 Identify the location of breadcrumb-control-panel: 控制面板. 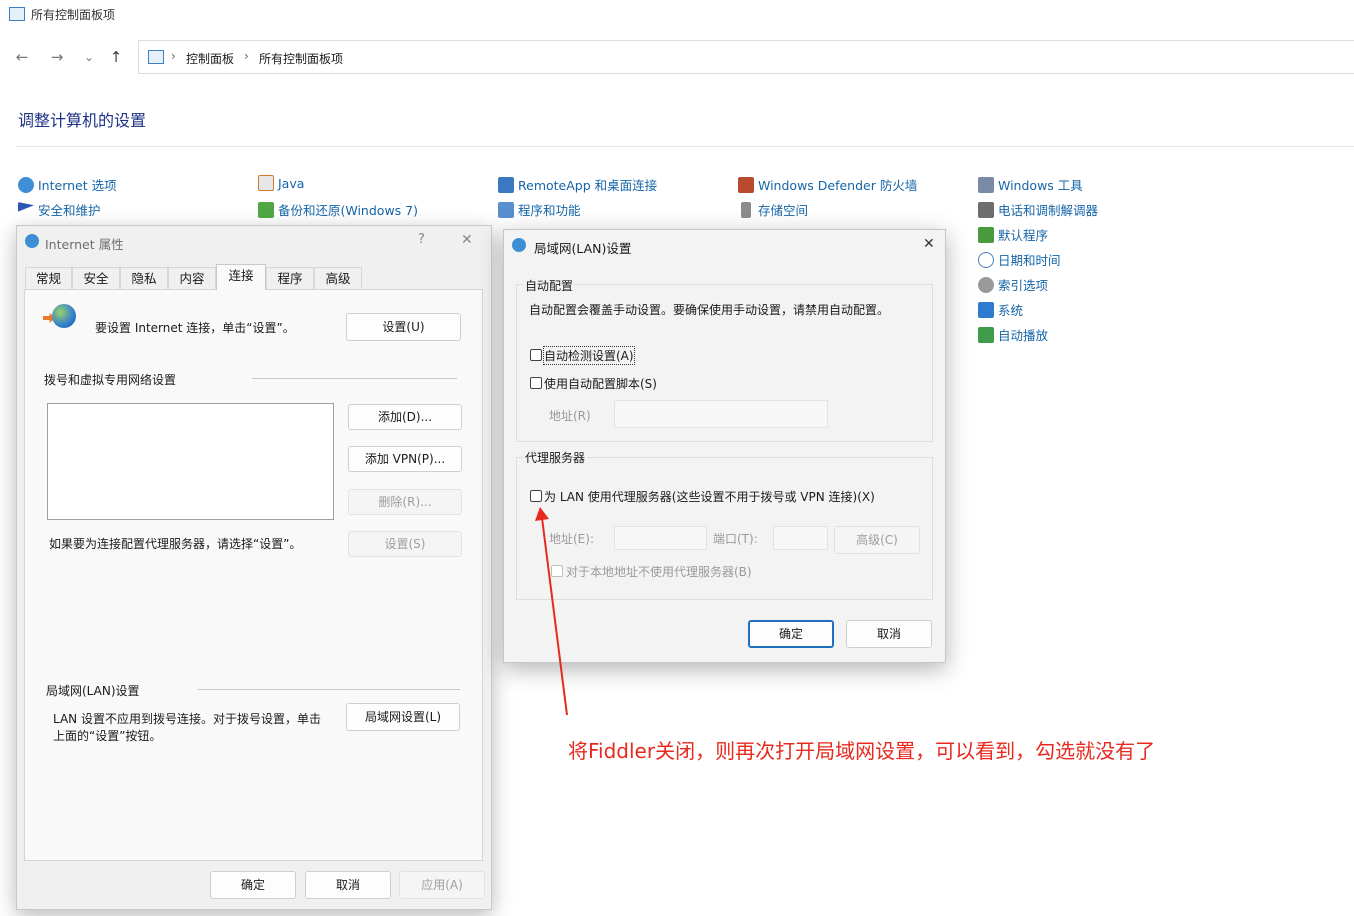
(210, 58).